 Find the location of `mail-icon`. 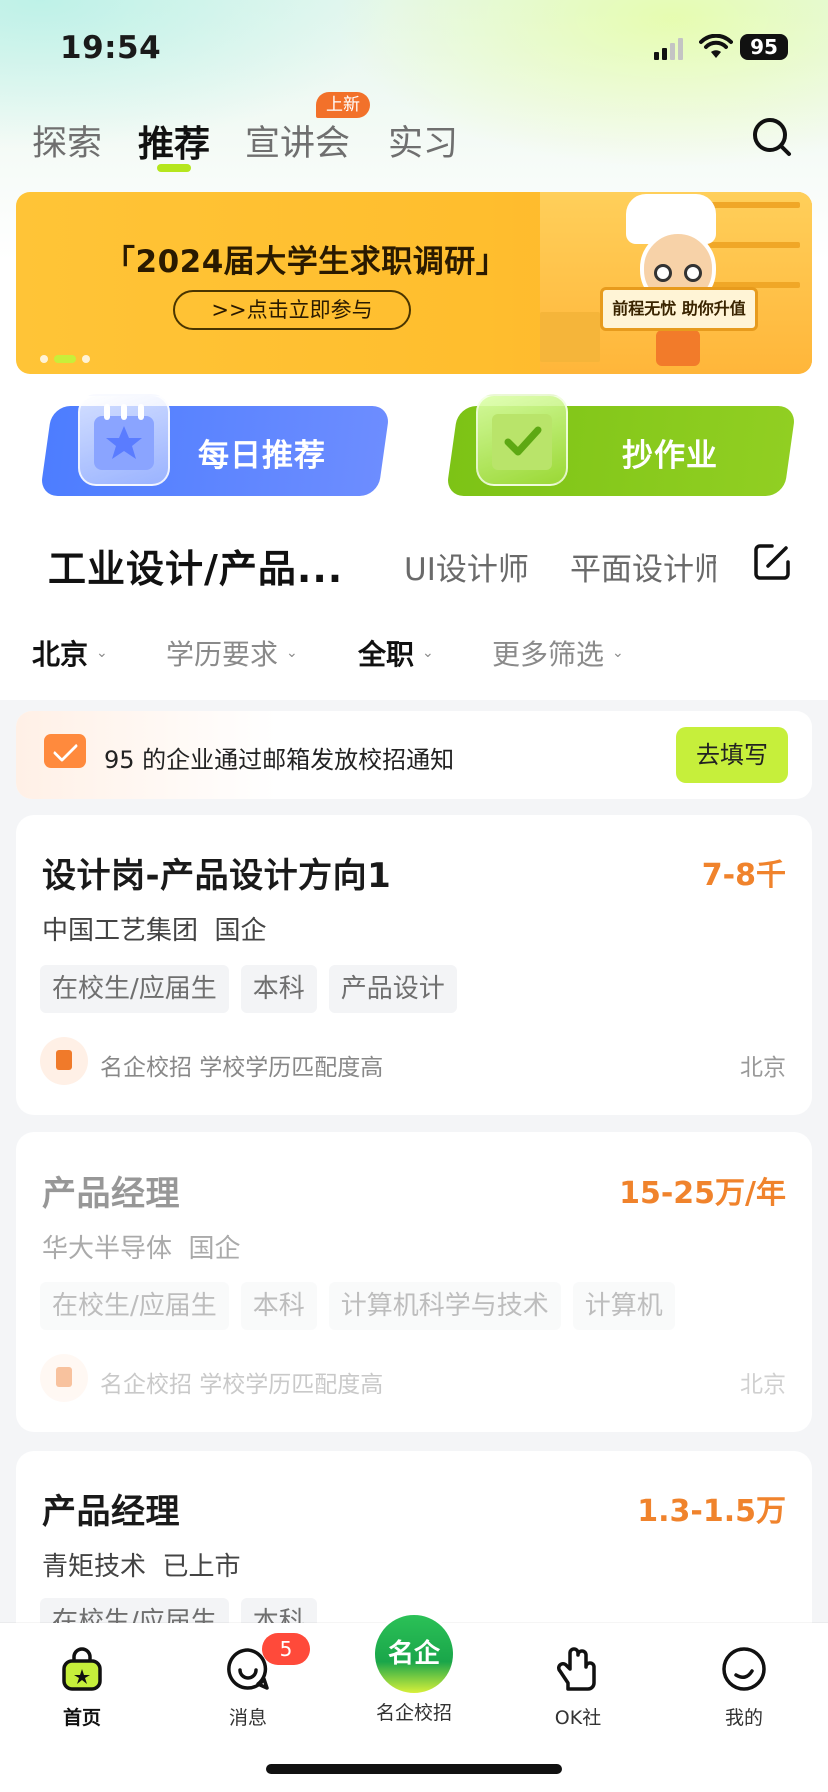

mail-icon is located at coordinates (65, 751).